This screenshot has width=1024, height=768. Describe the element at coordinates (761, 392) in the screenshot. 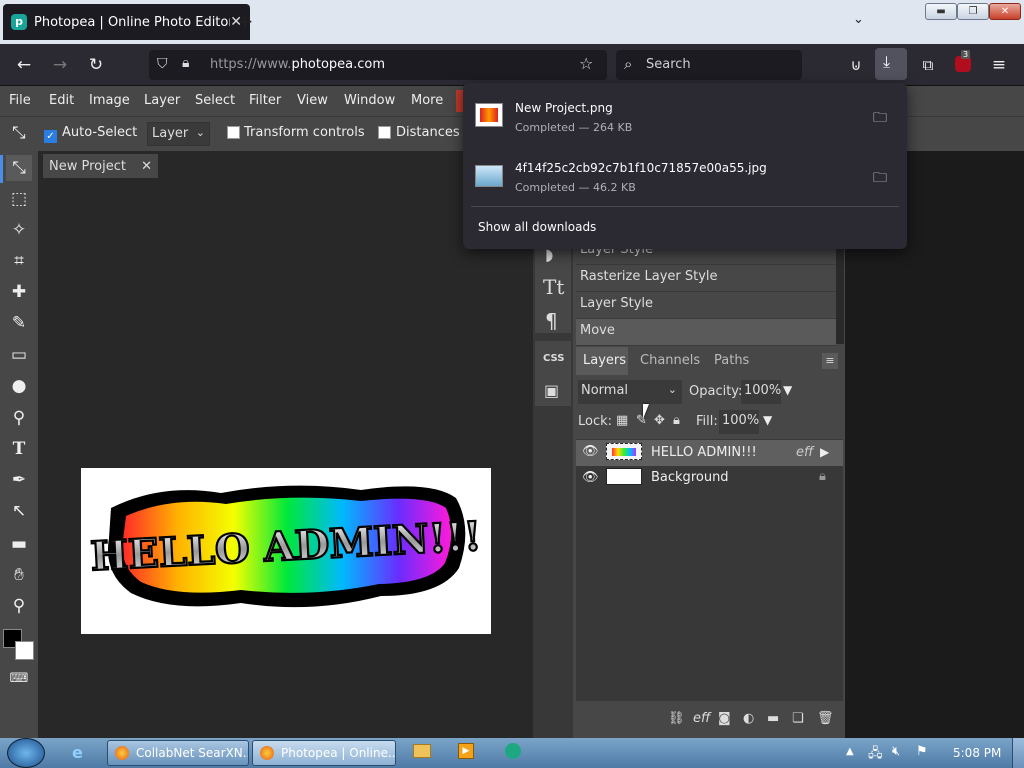

I see `opacity-input: 100%` at that location.